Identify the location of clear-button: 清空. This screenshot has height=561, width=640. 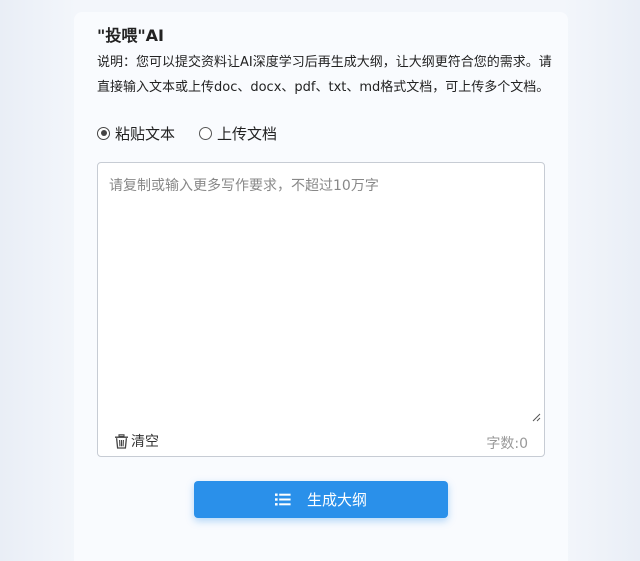
(136, 441).